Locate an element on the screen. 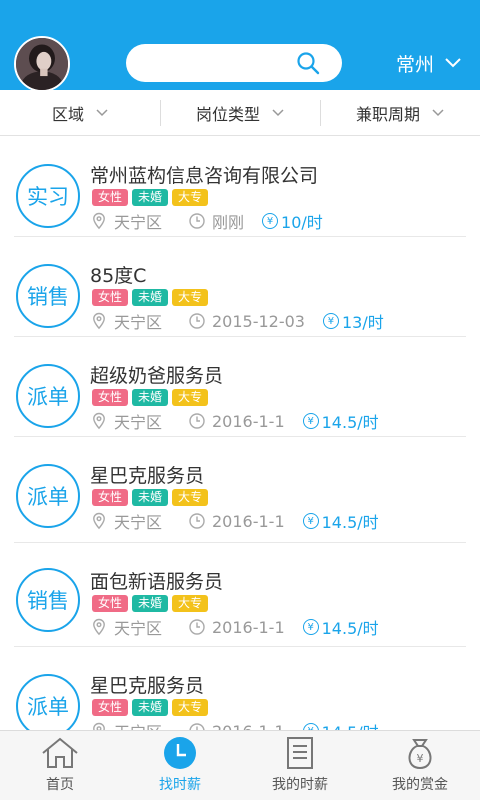 Image resolution: width=480 pixels, height=800 pixels. job-posted: 刚刚 is located at coordinates (228, 222).